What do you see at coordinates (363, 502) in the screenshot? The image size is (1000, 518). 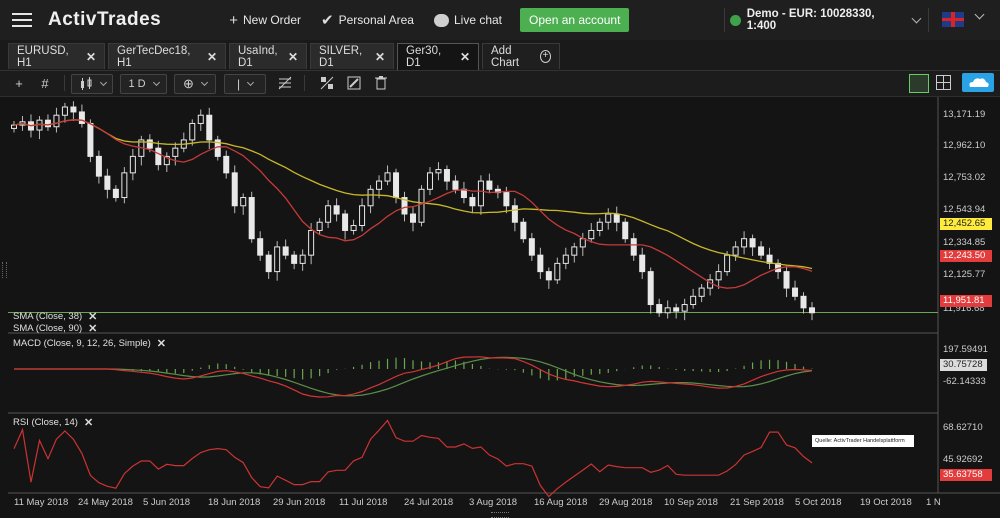 I see `time-axis-label: 11 Jul 2018` at bounding box center [363, 502].